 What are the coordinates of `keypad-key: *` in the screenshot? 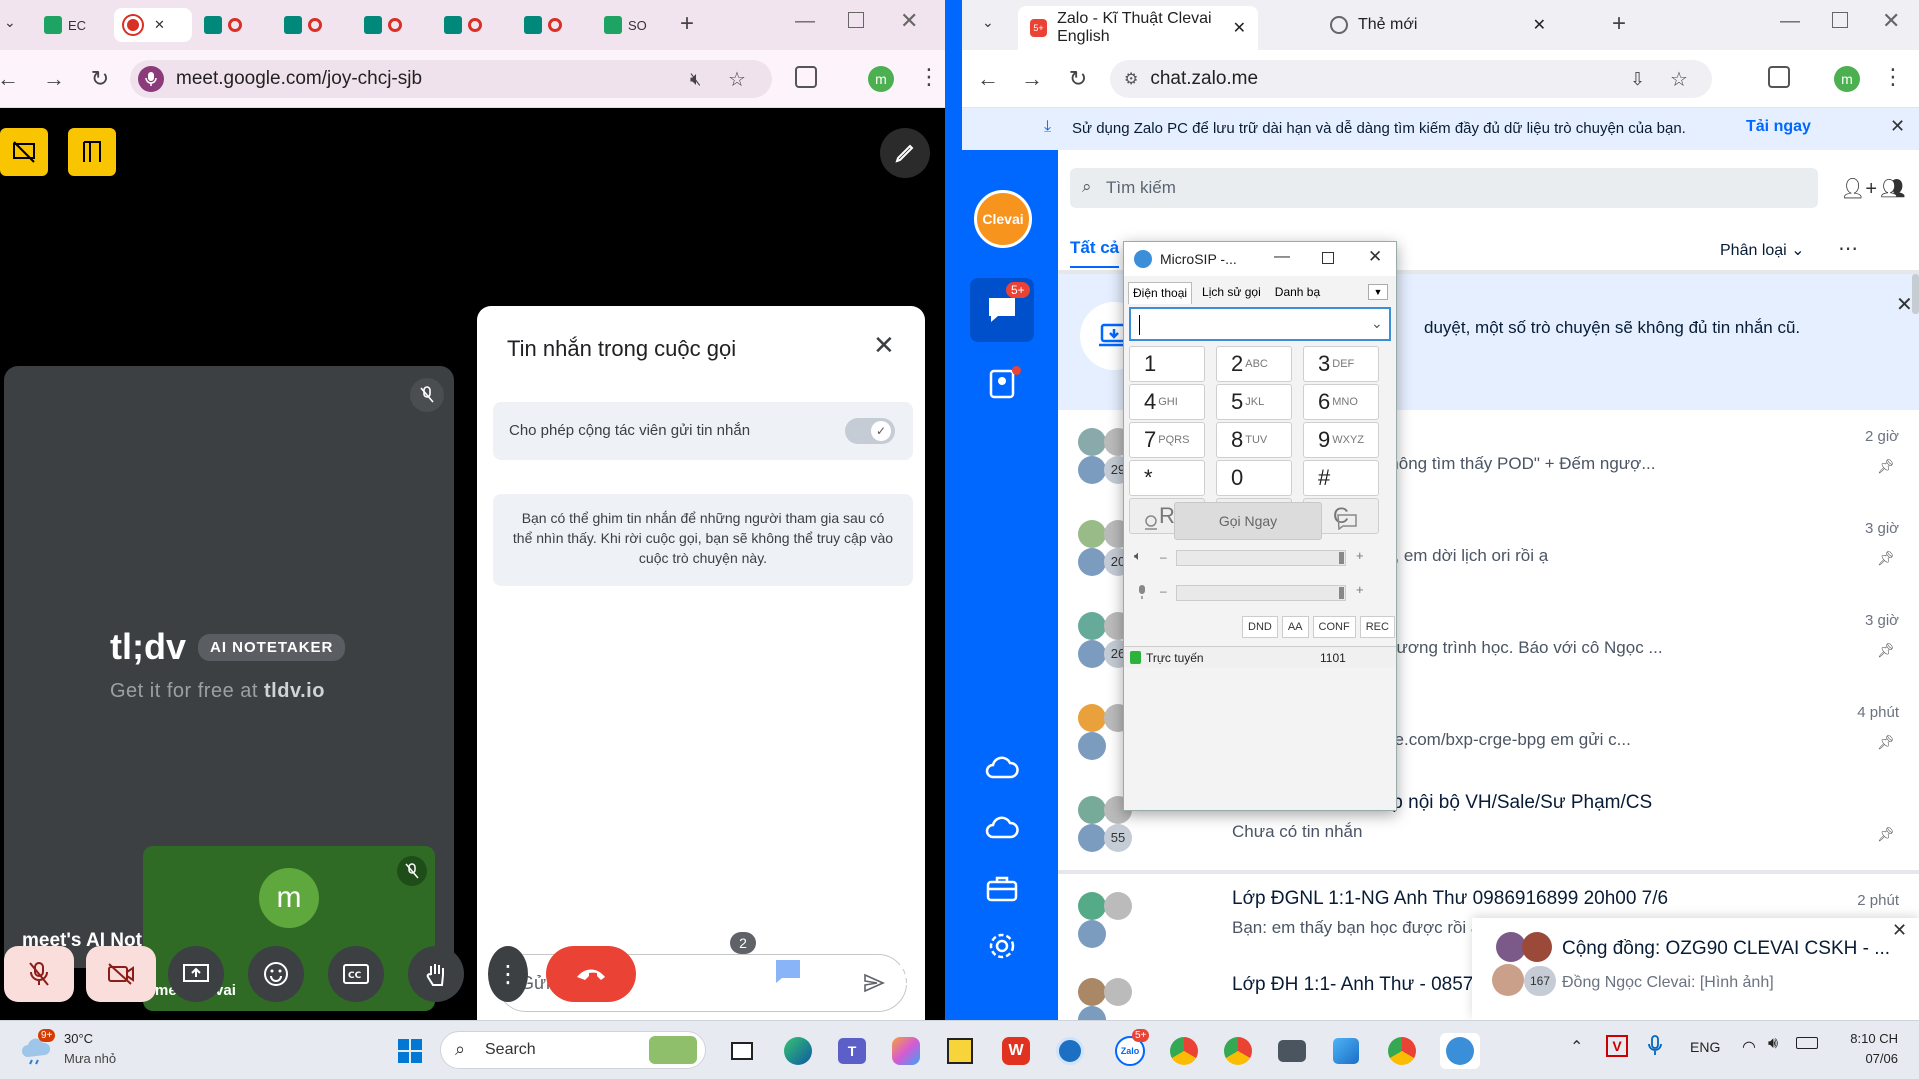 It's located at (1167, 478).